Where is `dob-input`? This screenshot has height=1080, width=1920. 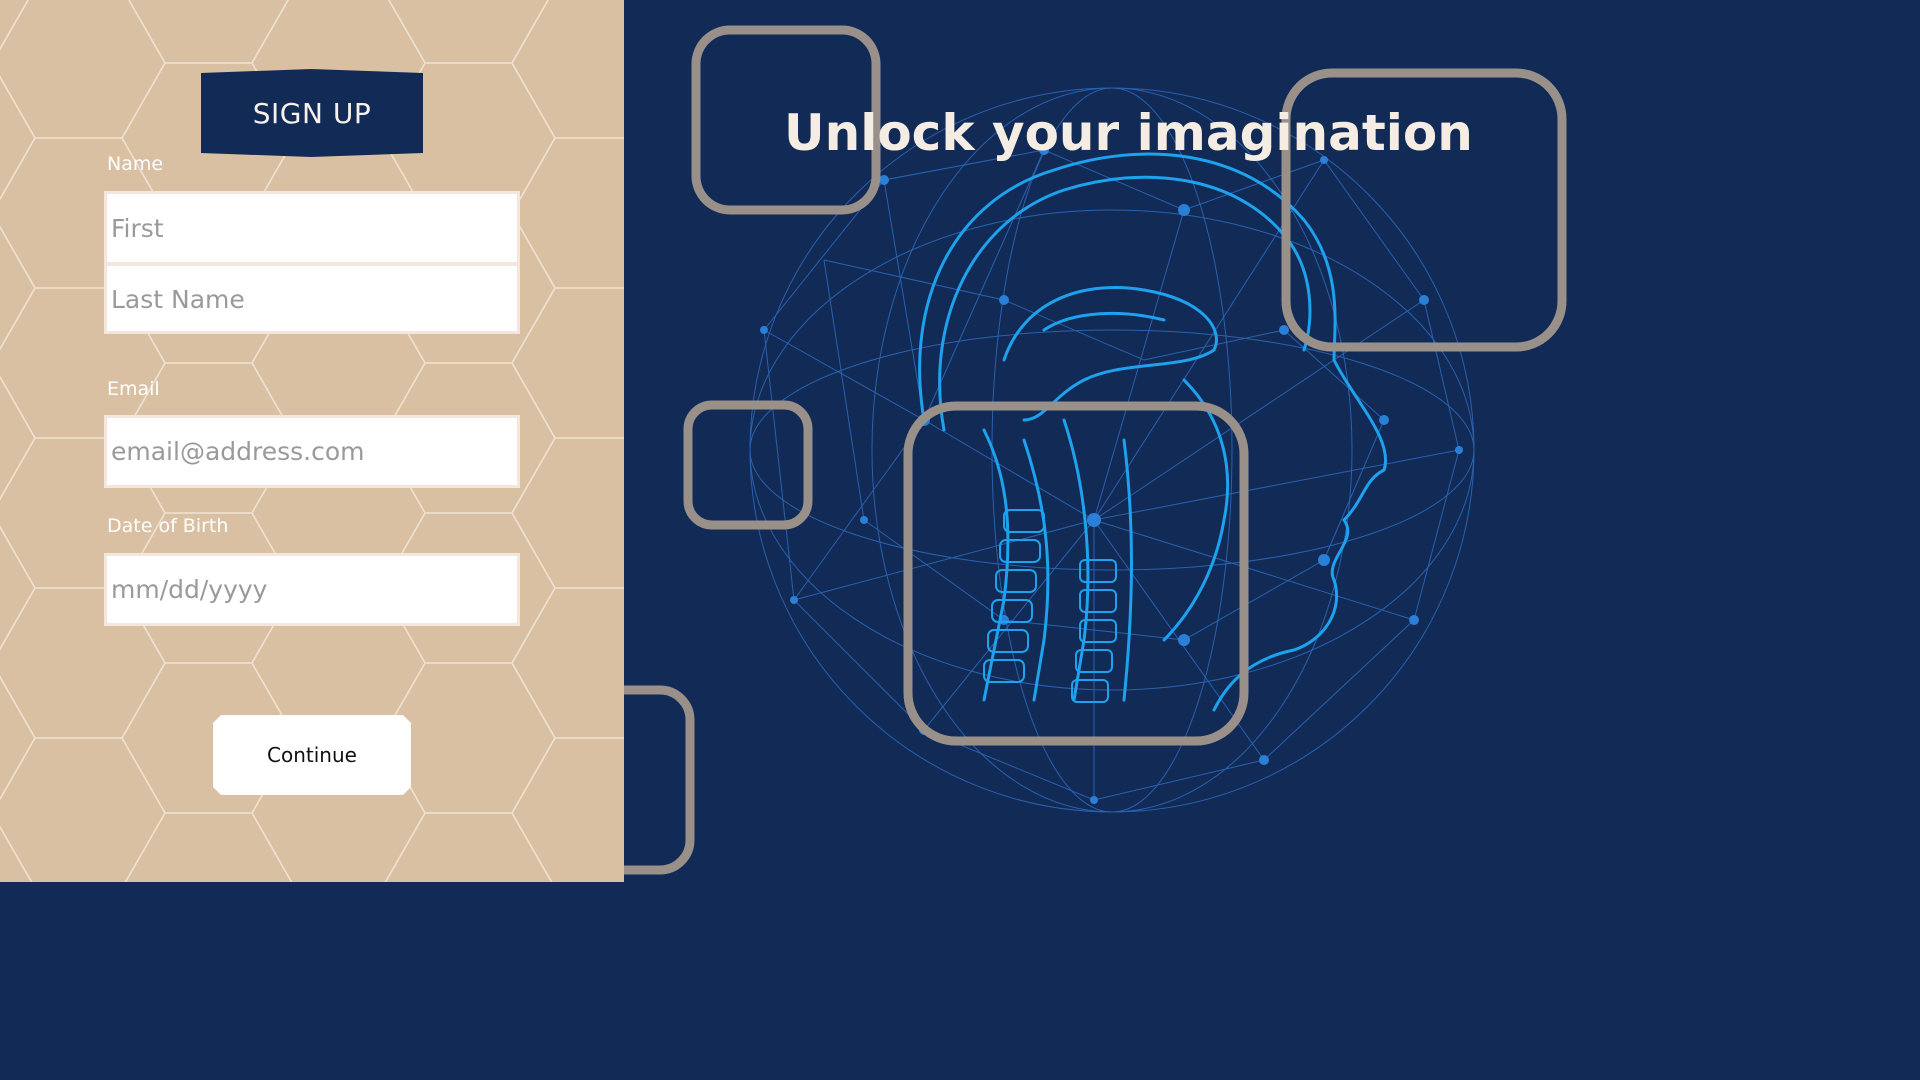
dob-input is located at coordinates (312, 589).